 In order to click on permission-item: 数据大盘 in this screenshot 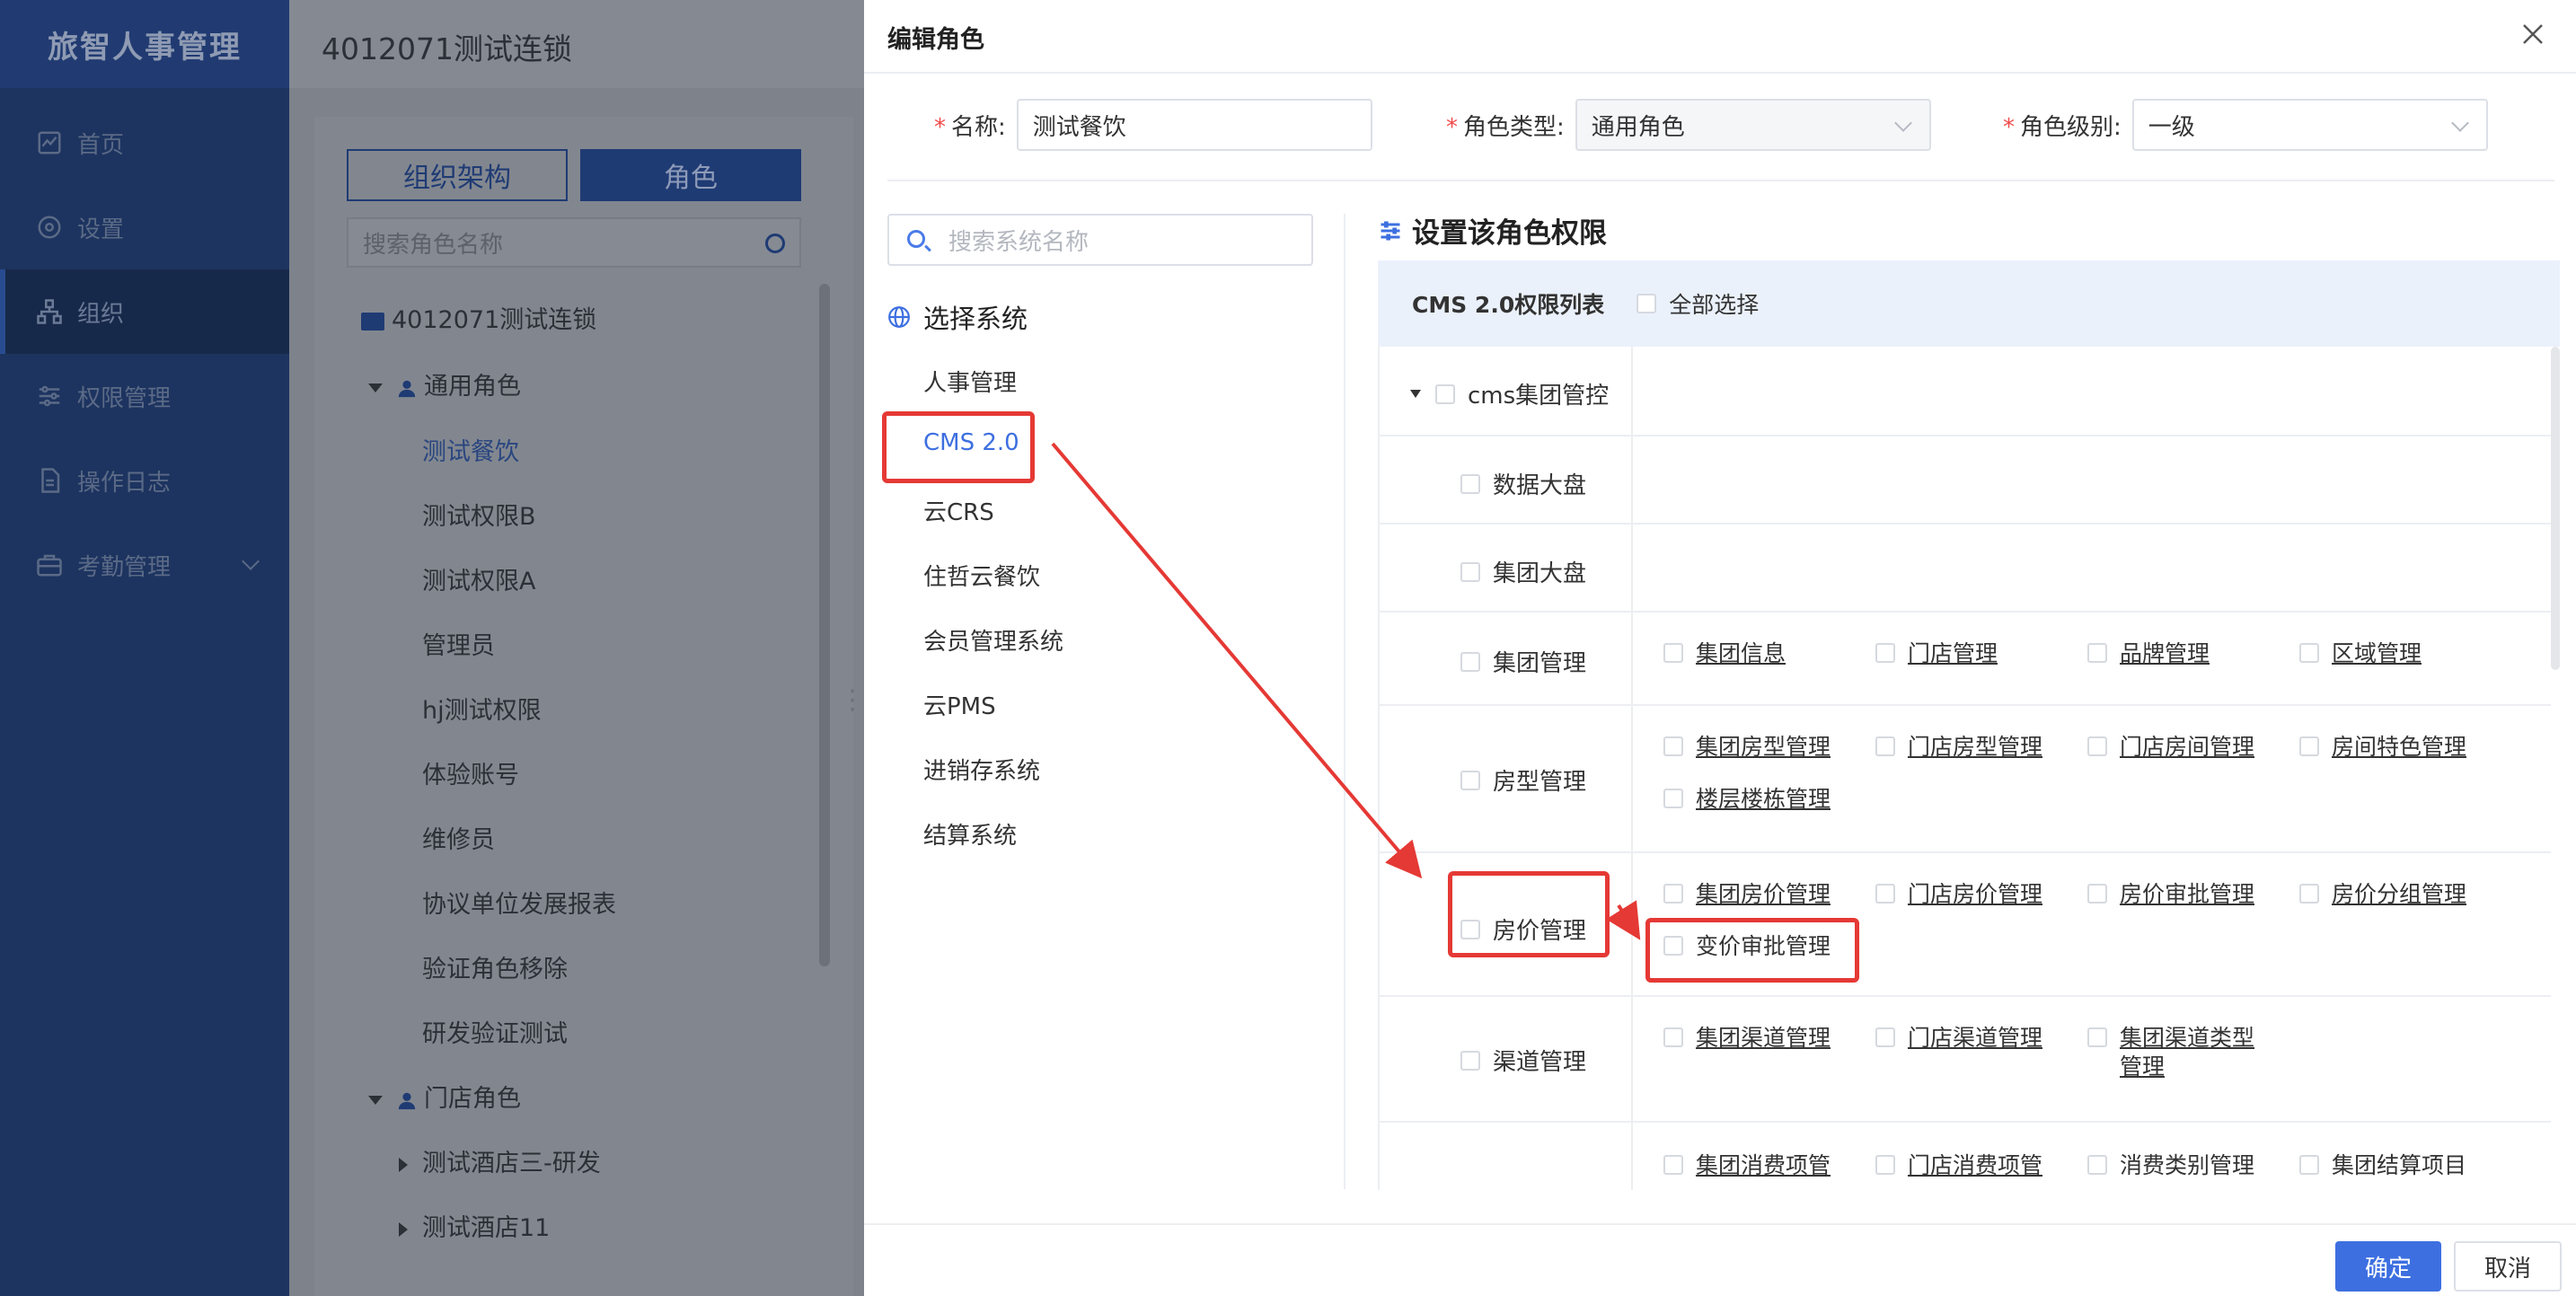, I will do `click(1523, 483)`.